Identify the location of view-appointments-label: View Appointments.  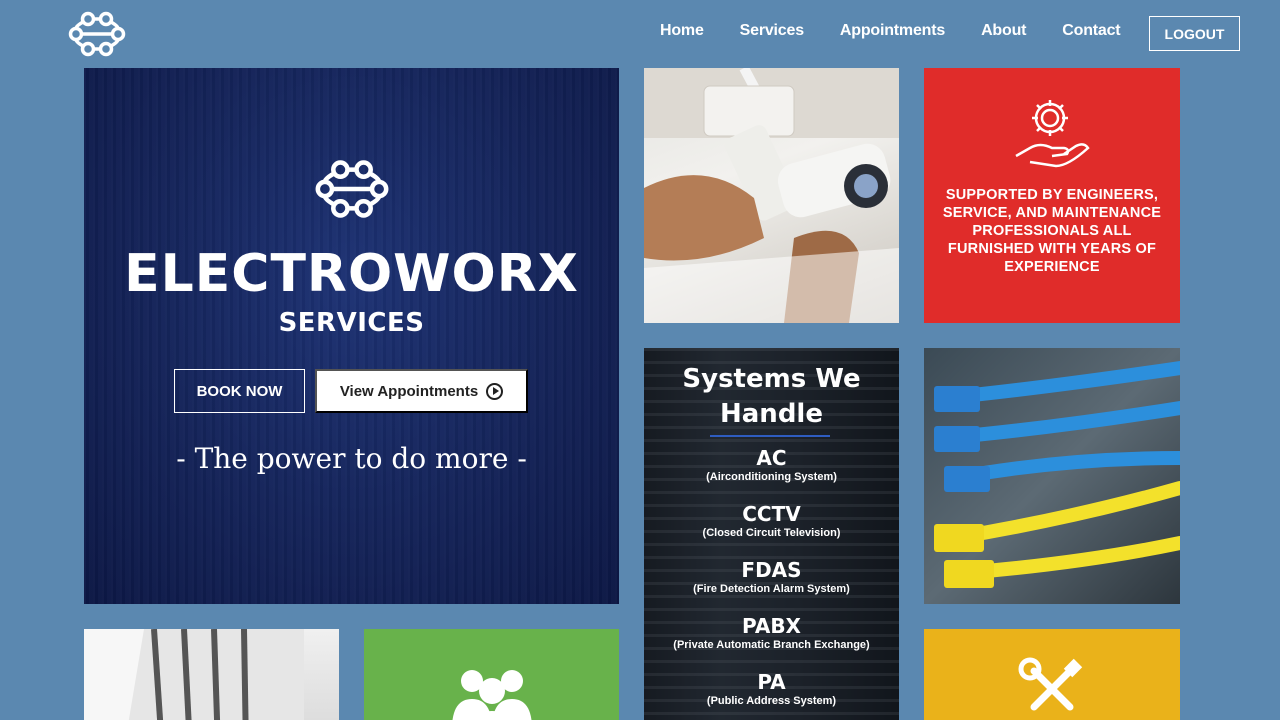
(409, 391).